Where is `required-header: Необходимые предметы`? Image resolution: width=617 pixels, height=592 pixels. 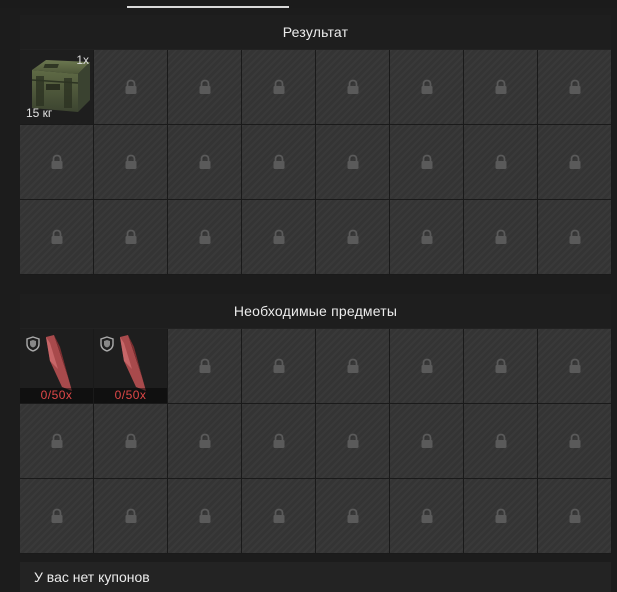 required-header: Необходимые предметы is located at coordinates (315, 311).